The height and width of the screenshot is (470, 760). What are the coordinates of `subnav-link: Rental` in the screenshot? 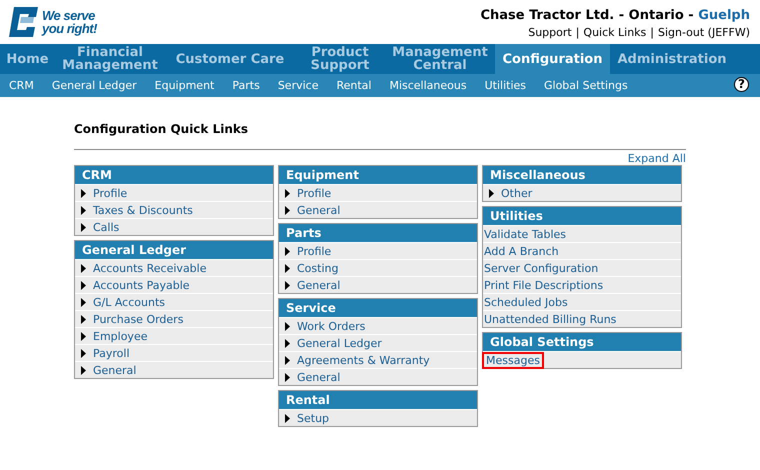 It's located at (354, 85).